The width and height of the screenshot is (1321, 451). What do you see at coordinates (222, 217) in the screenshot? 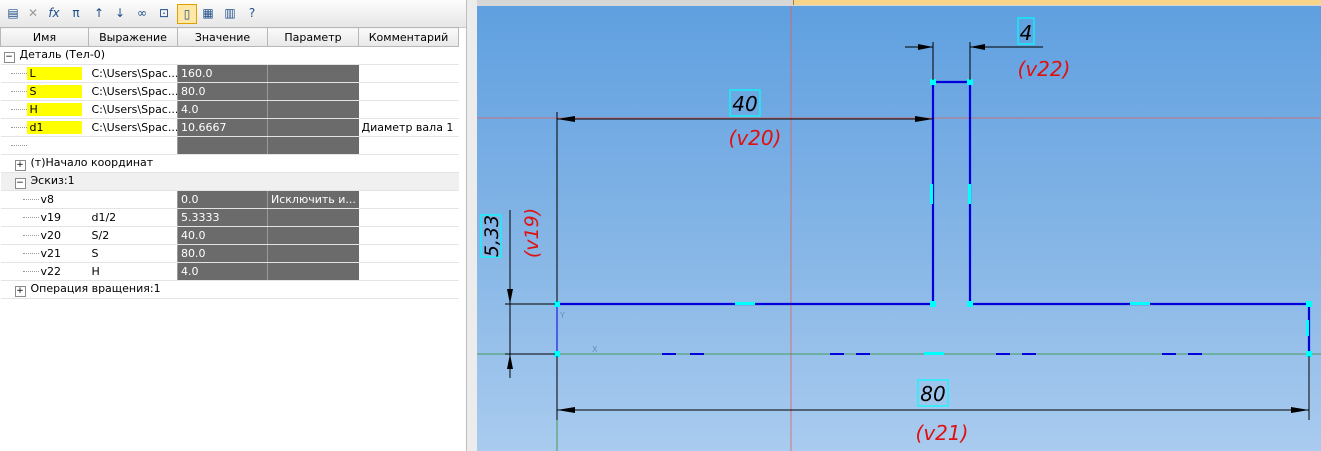
I see `variable-value: 5.3333` at bounding box center [222, 217].